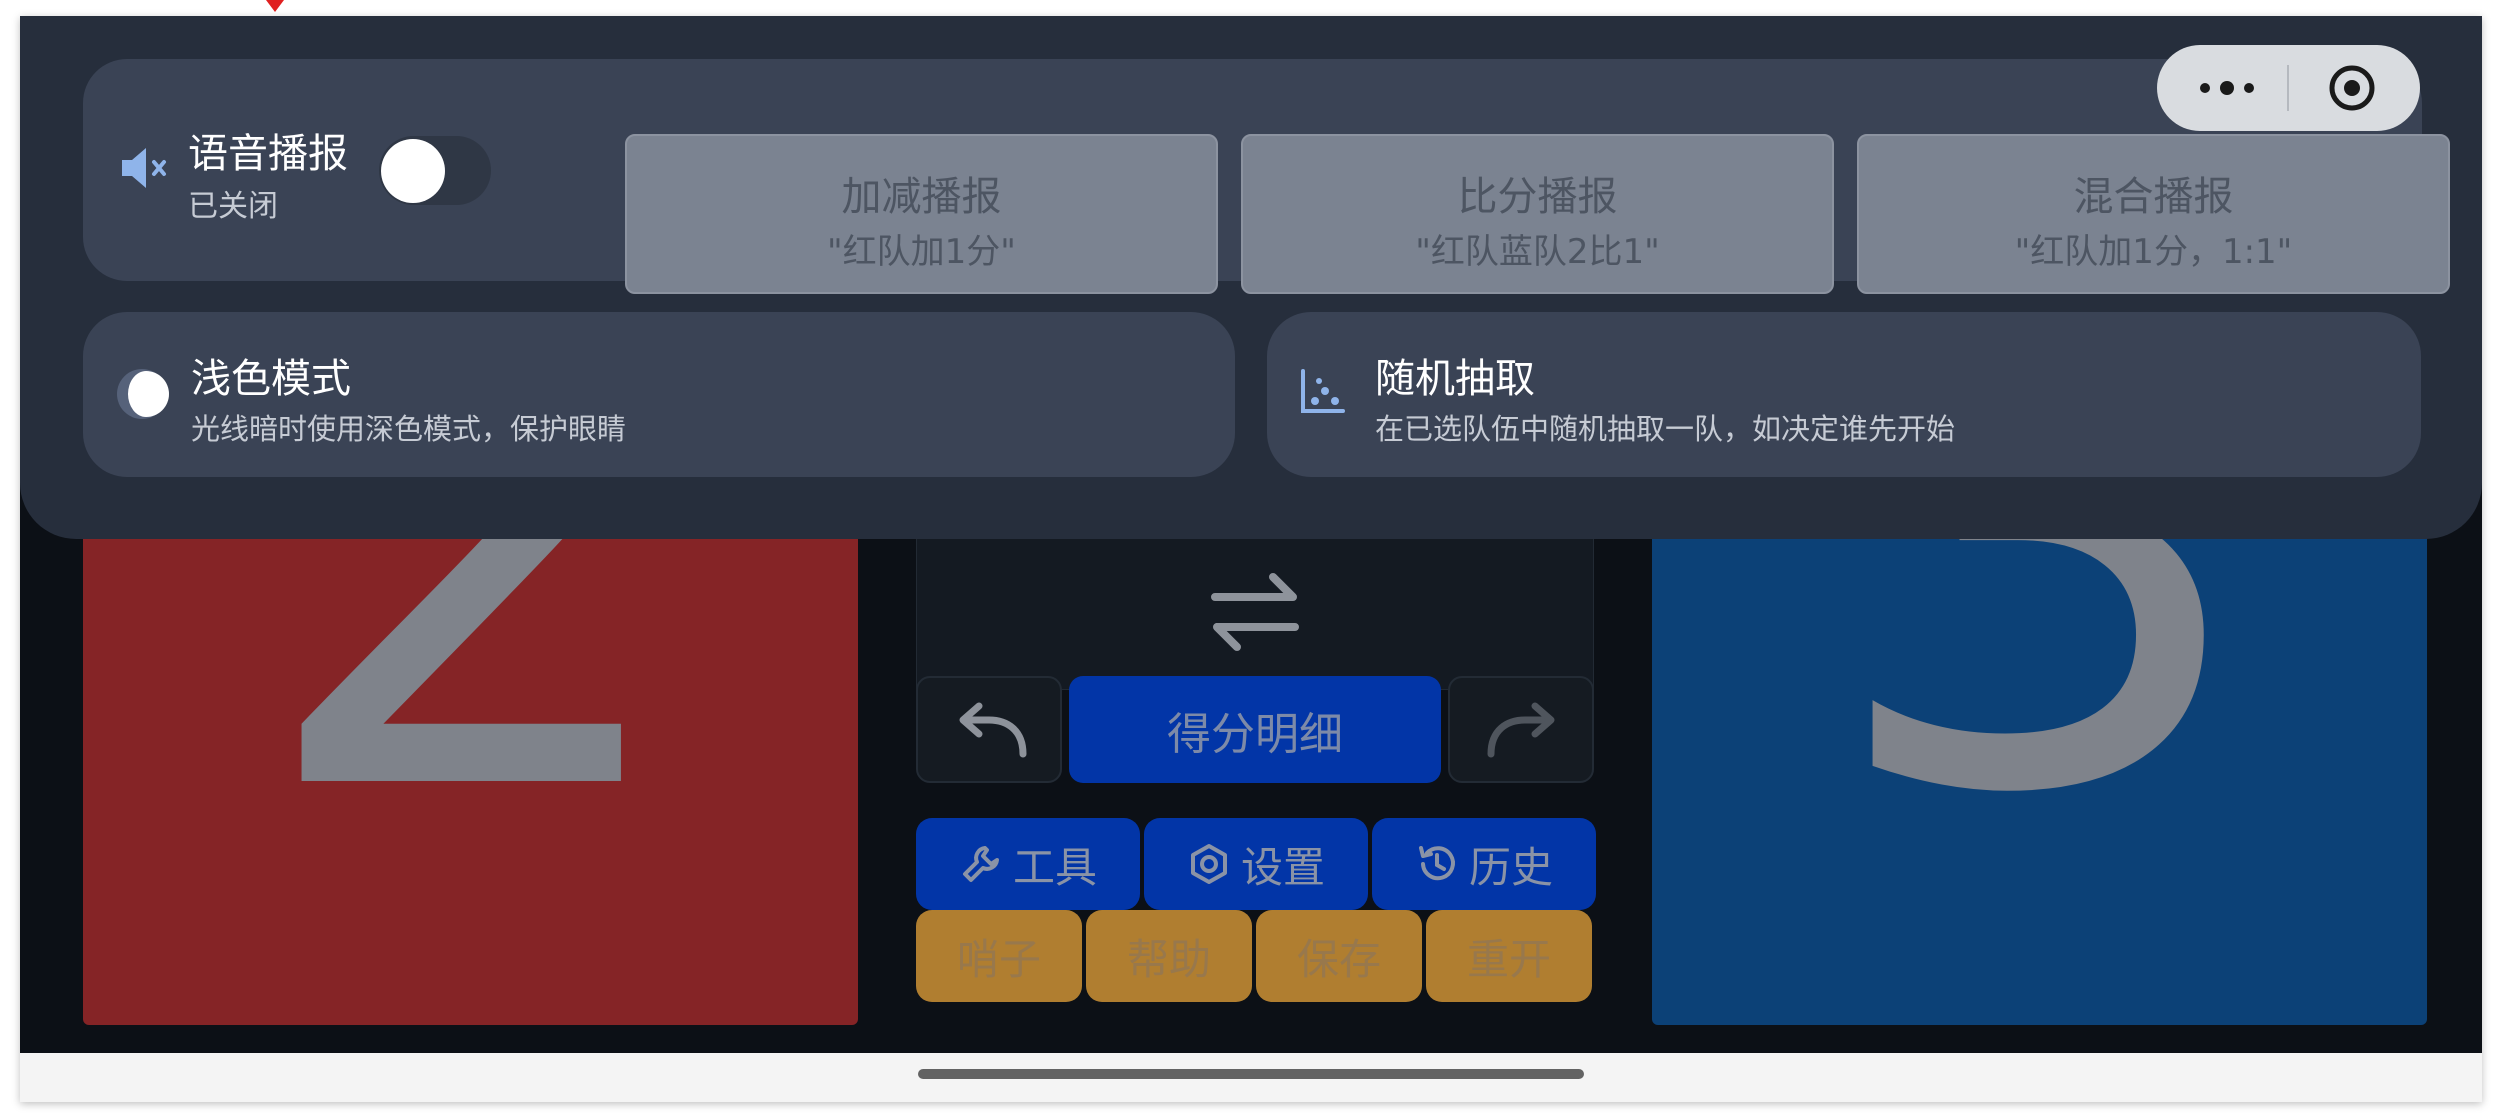  I want to click on redo-icon, so click(1521, 730).